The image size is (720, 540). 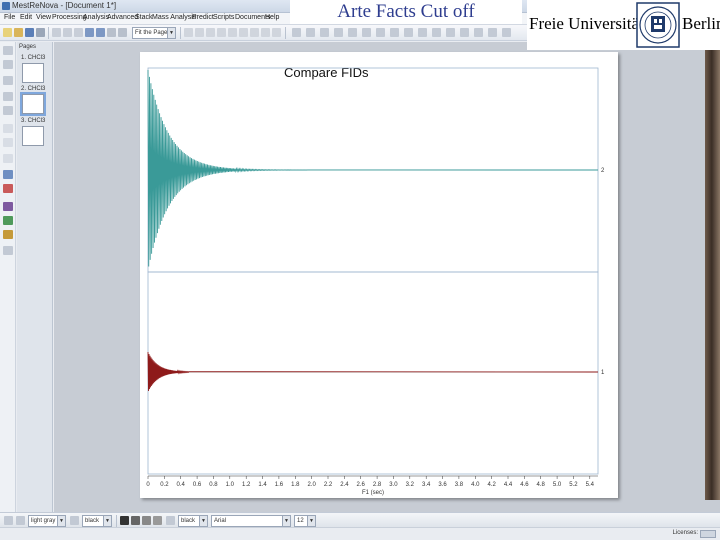 What do you see at coordinates (243, 32) in the screenshot?
I see `rectangle-tool-icon` at bounding box center [243, 32].